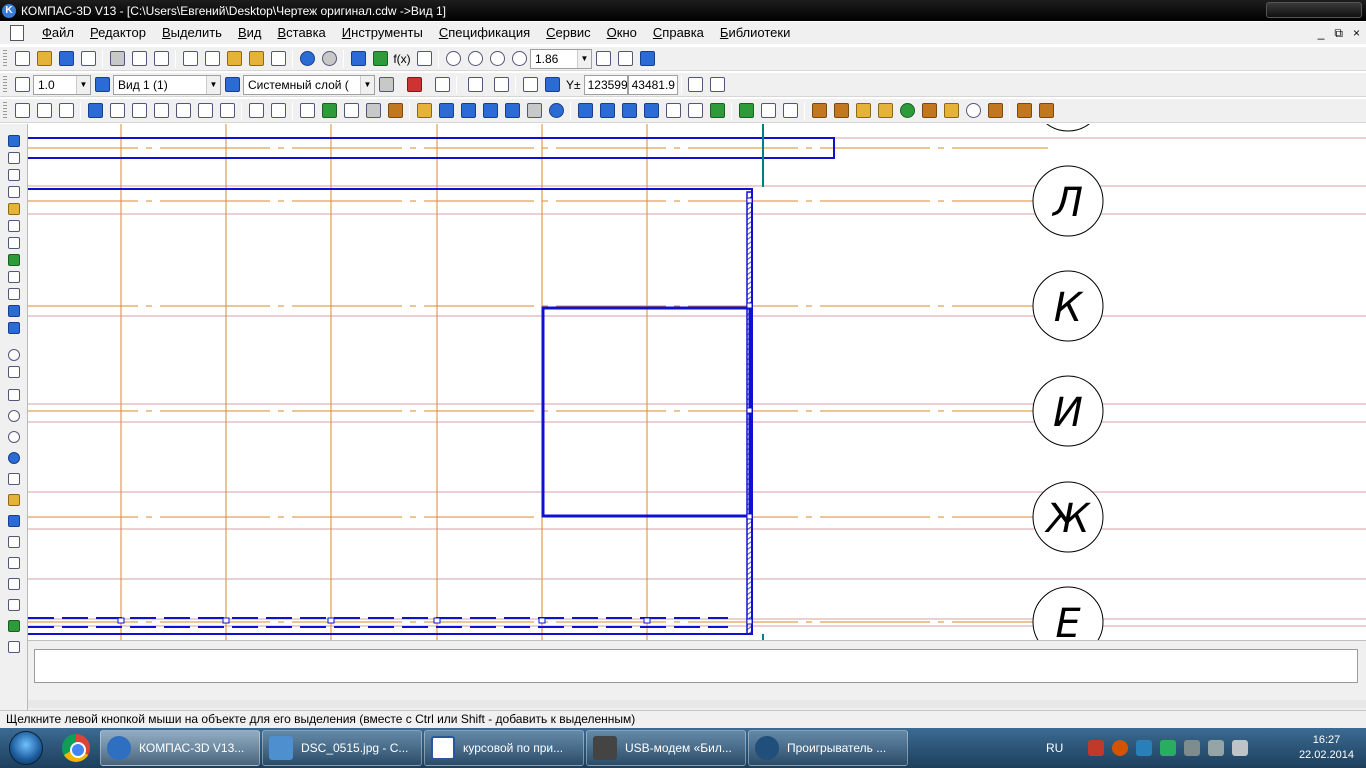 The image size is (1366, 768). What do you see at coordinates (442, 85) in the screenshot?
I see `local-cs-button` at bounding box center [442, 85].